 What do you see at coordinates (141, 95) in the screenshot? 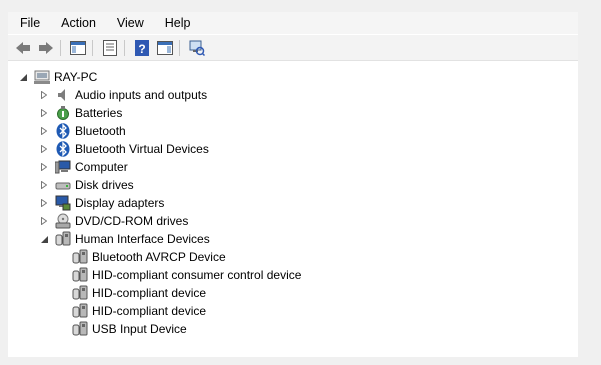
I see `tree-item-label: Audio inputs and outputs` at bounding box center [141, 95].